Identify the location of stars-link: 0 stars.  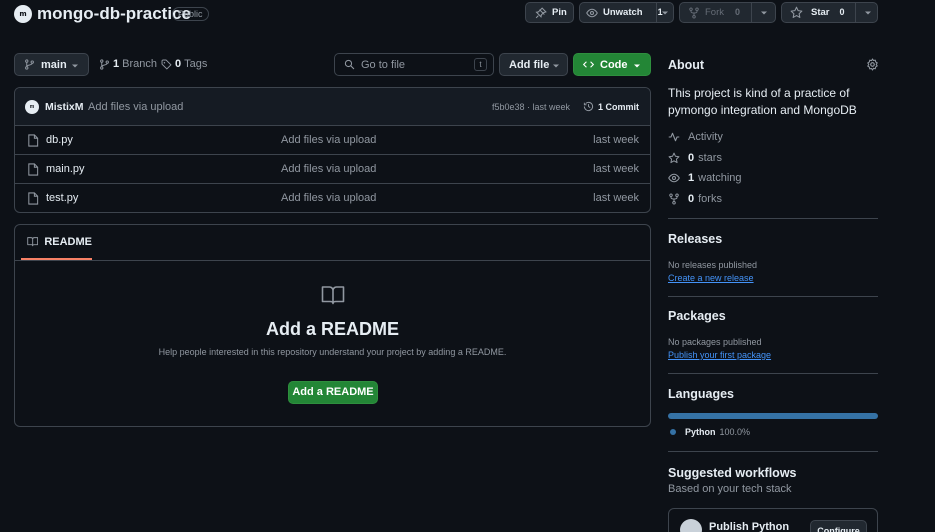
(695, 158).